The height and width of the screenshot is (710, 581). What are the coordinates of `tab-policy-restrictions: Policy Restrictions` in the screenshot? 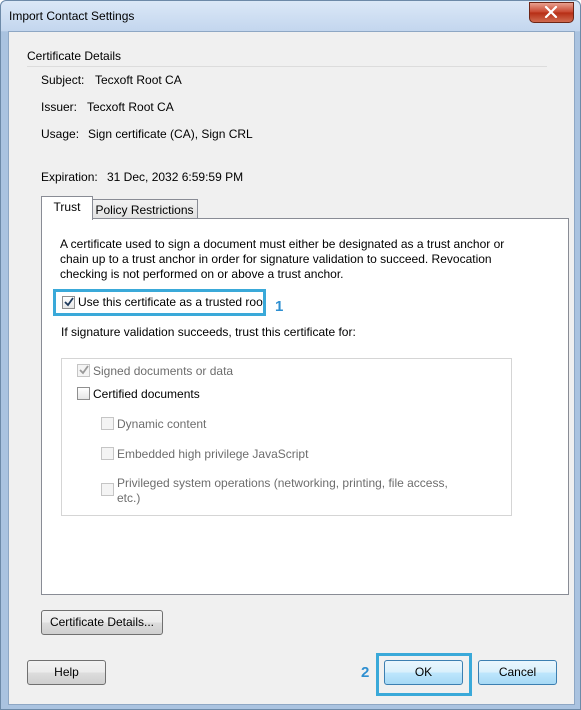 It's located at (144, 209).